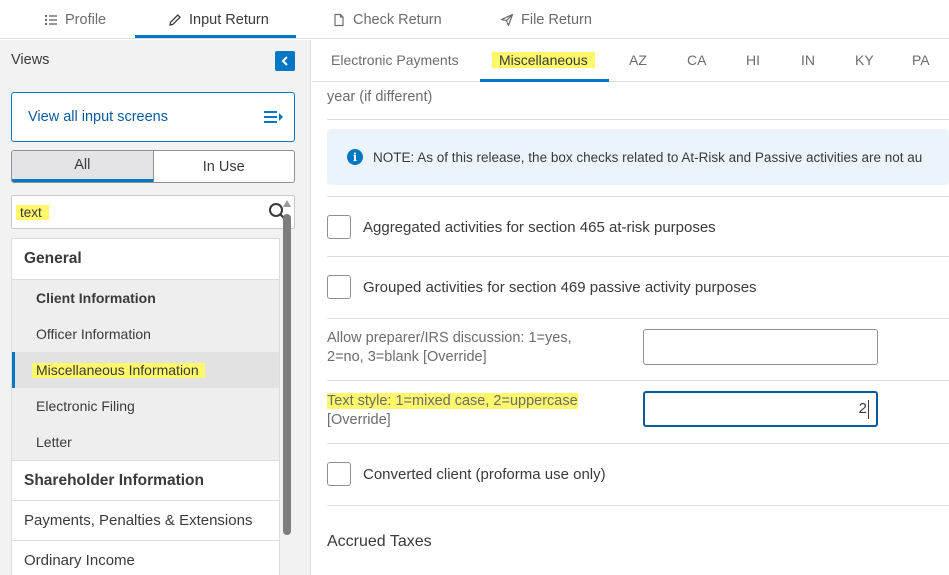  What do you see at coordinates (273, 117) in the screenshot?
I see `menu-expand-icon` at bounding box center [273, 117].